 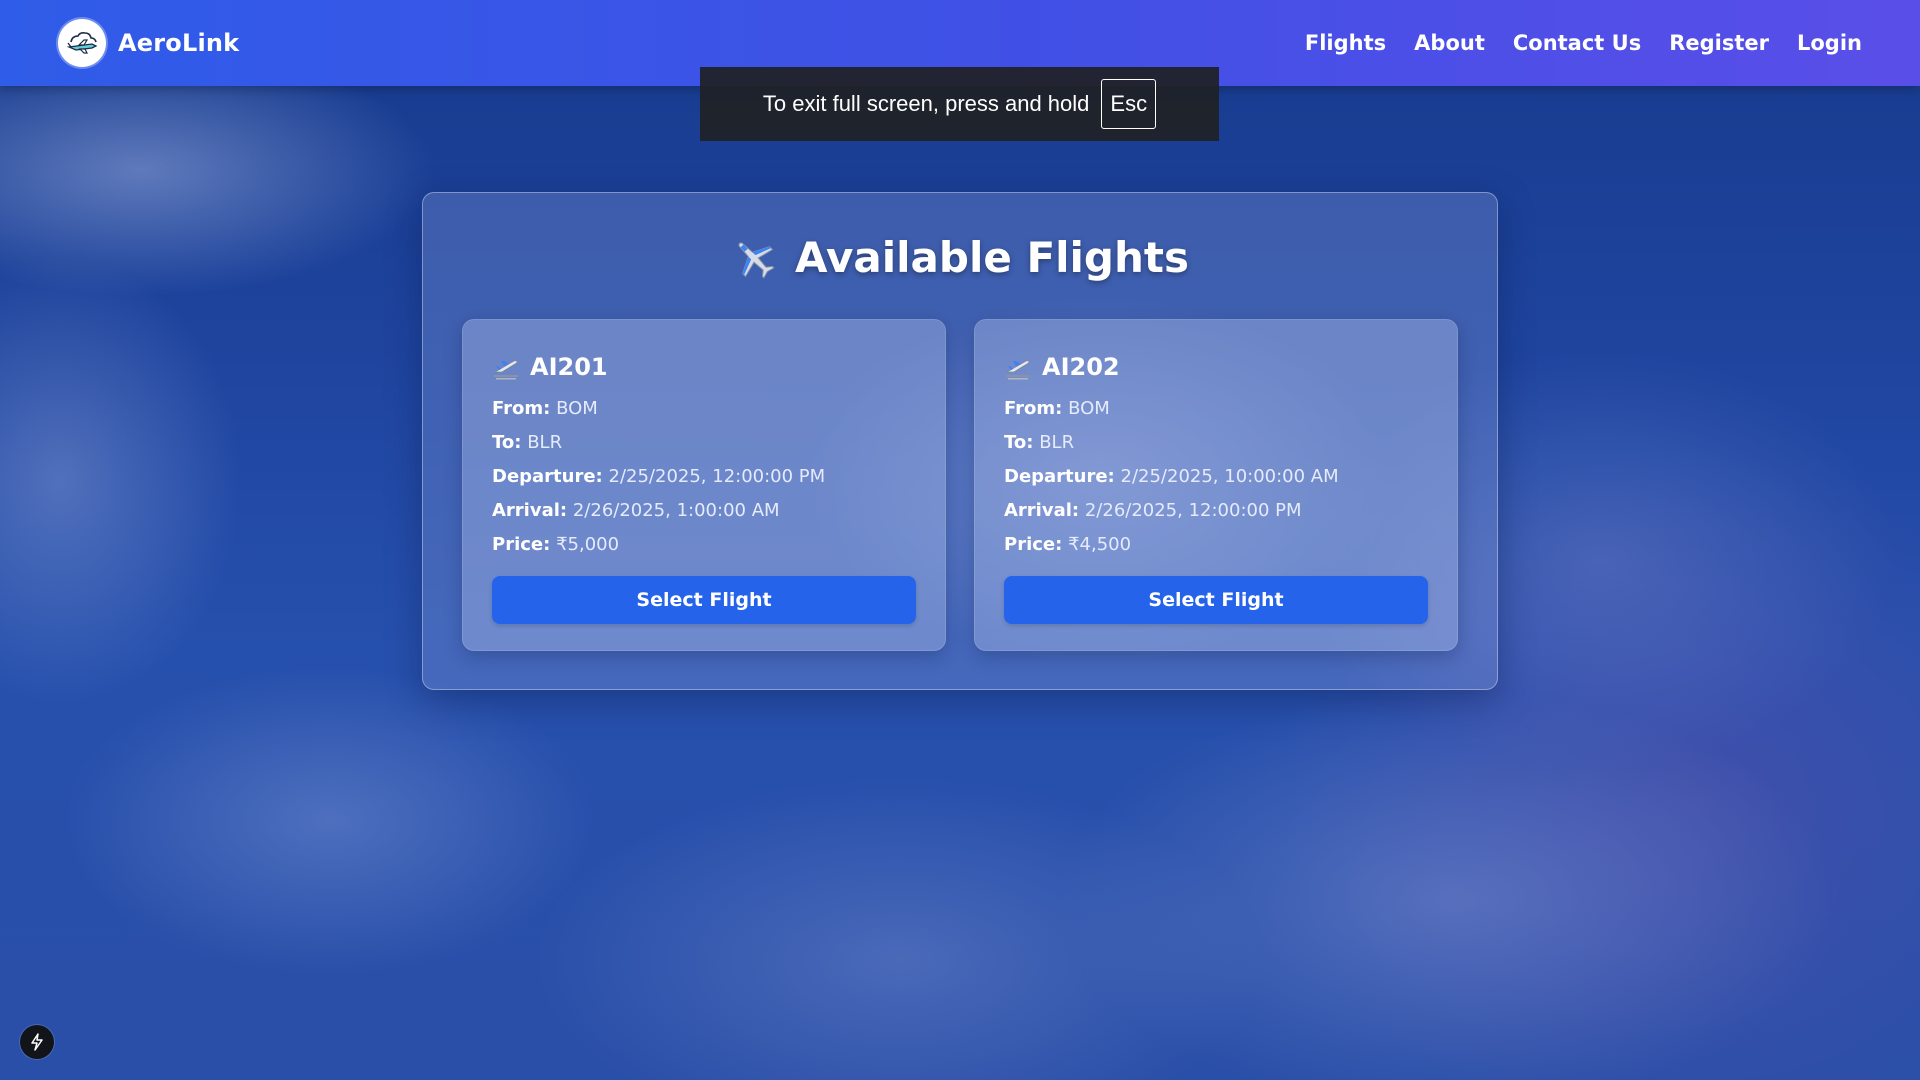 What do you see at coordinates (179, 43) in the screenshot?
I see `brand-name: AeroLink` at bounding box center [179, 43].